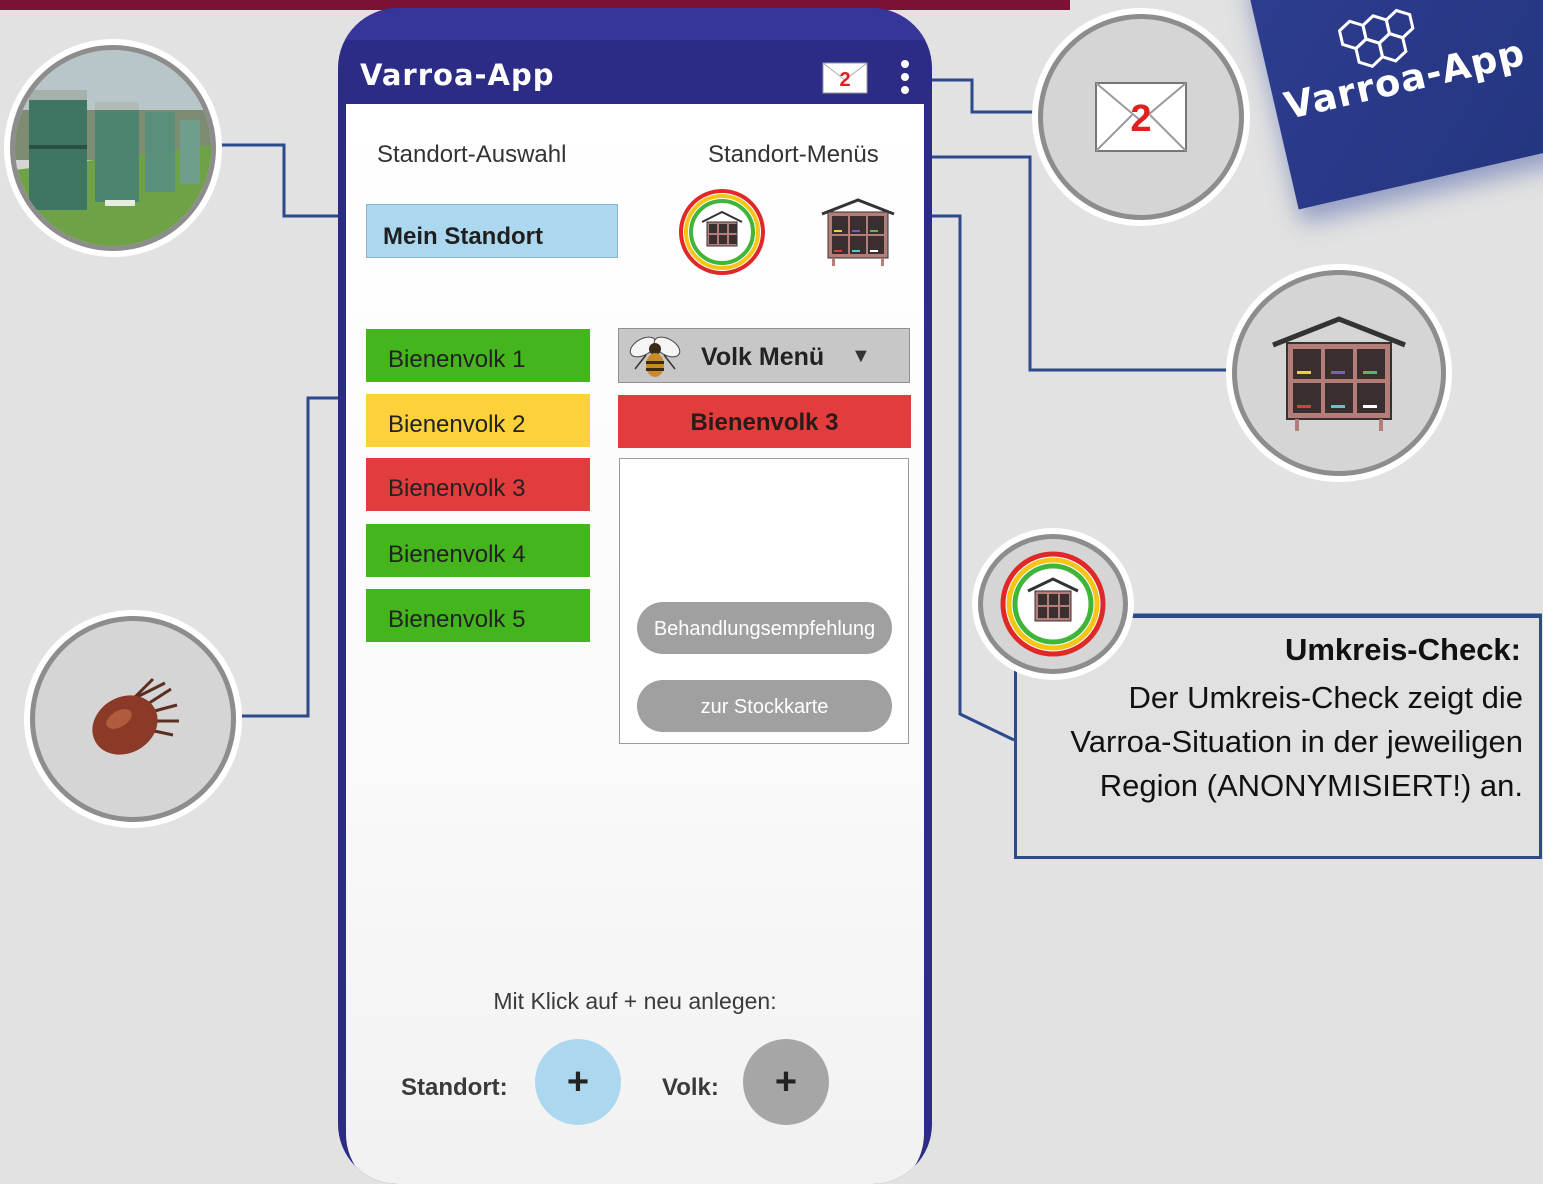 Image resolution: width=1543 pixels, height=1184 pixels. I want to click on standort-auswahl-label: Standort-Auswahl, so click(472, 154).